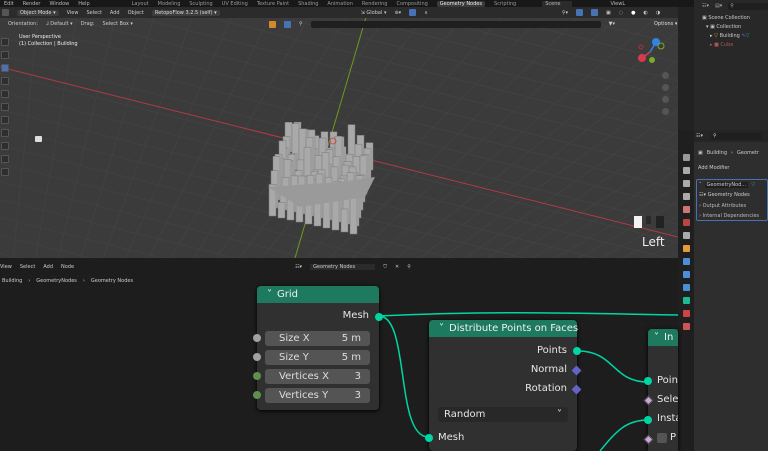 The height and width of the screenshot is (451, 768). Describe the element at coordinates (663, 337) in the screenshot. I see `node-header: ˅ In` at that location.